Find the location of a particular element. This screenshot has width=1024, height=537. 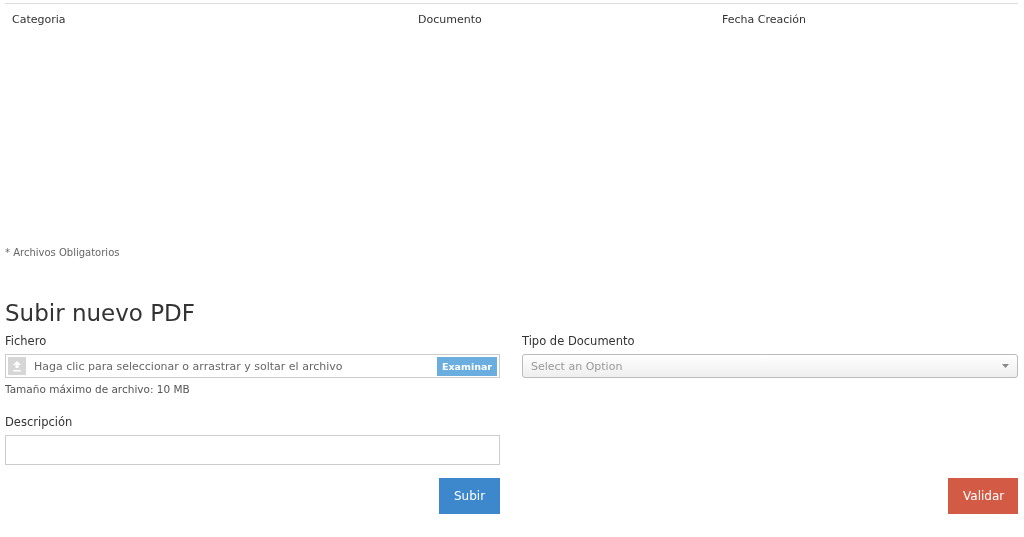

document-type-select: Select an Option is located at coordinates (770, 366).